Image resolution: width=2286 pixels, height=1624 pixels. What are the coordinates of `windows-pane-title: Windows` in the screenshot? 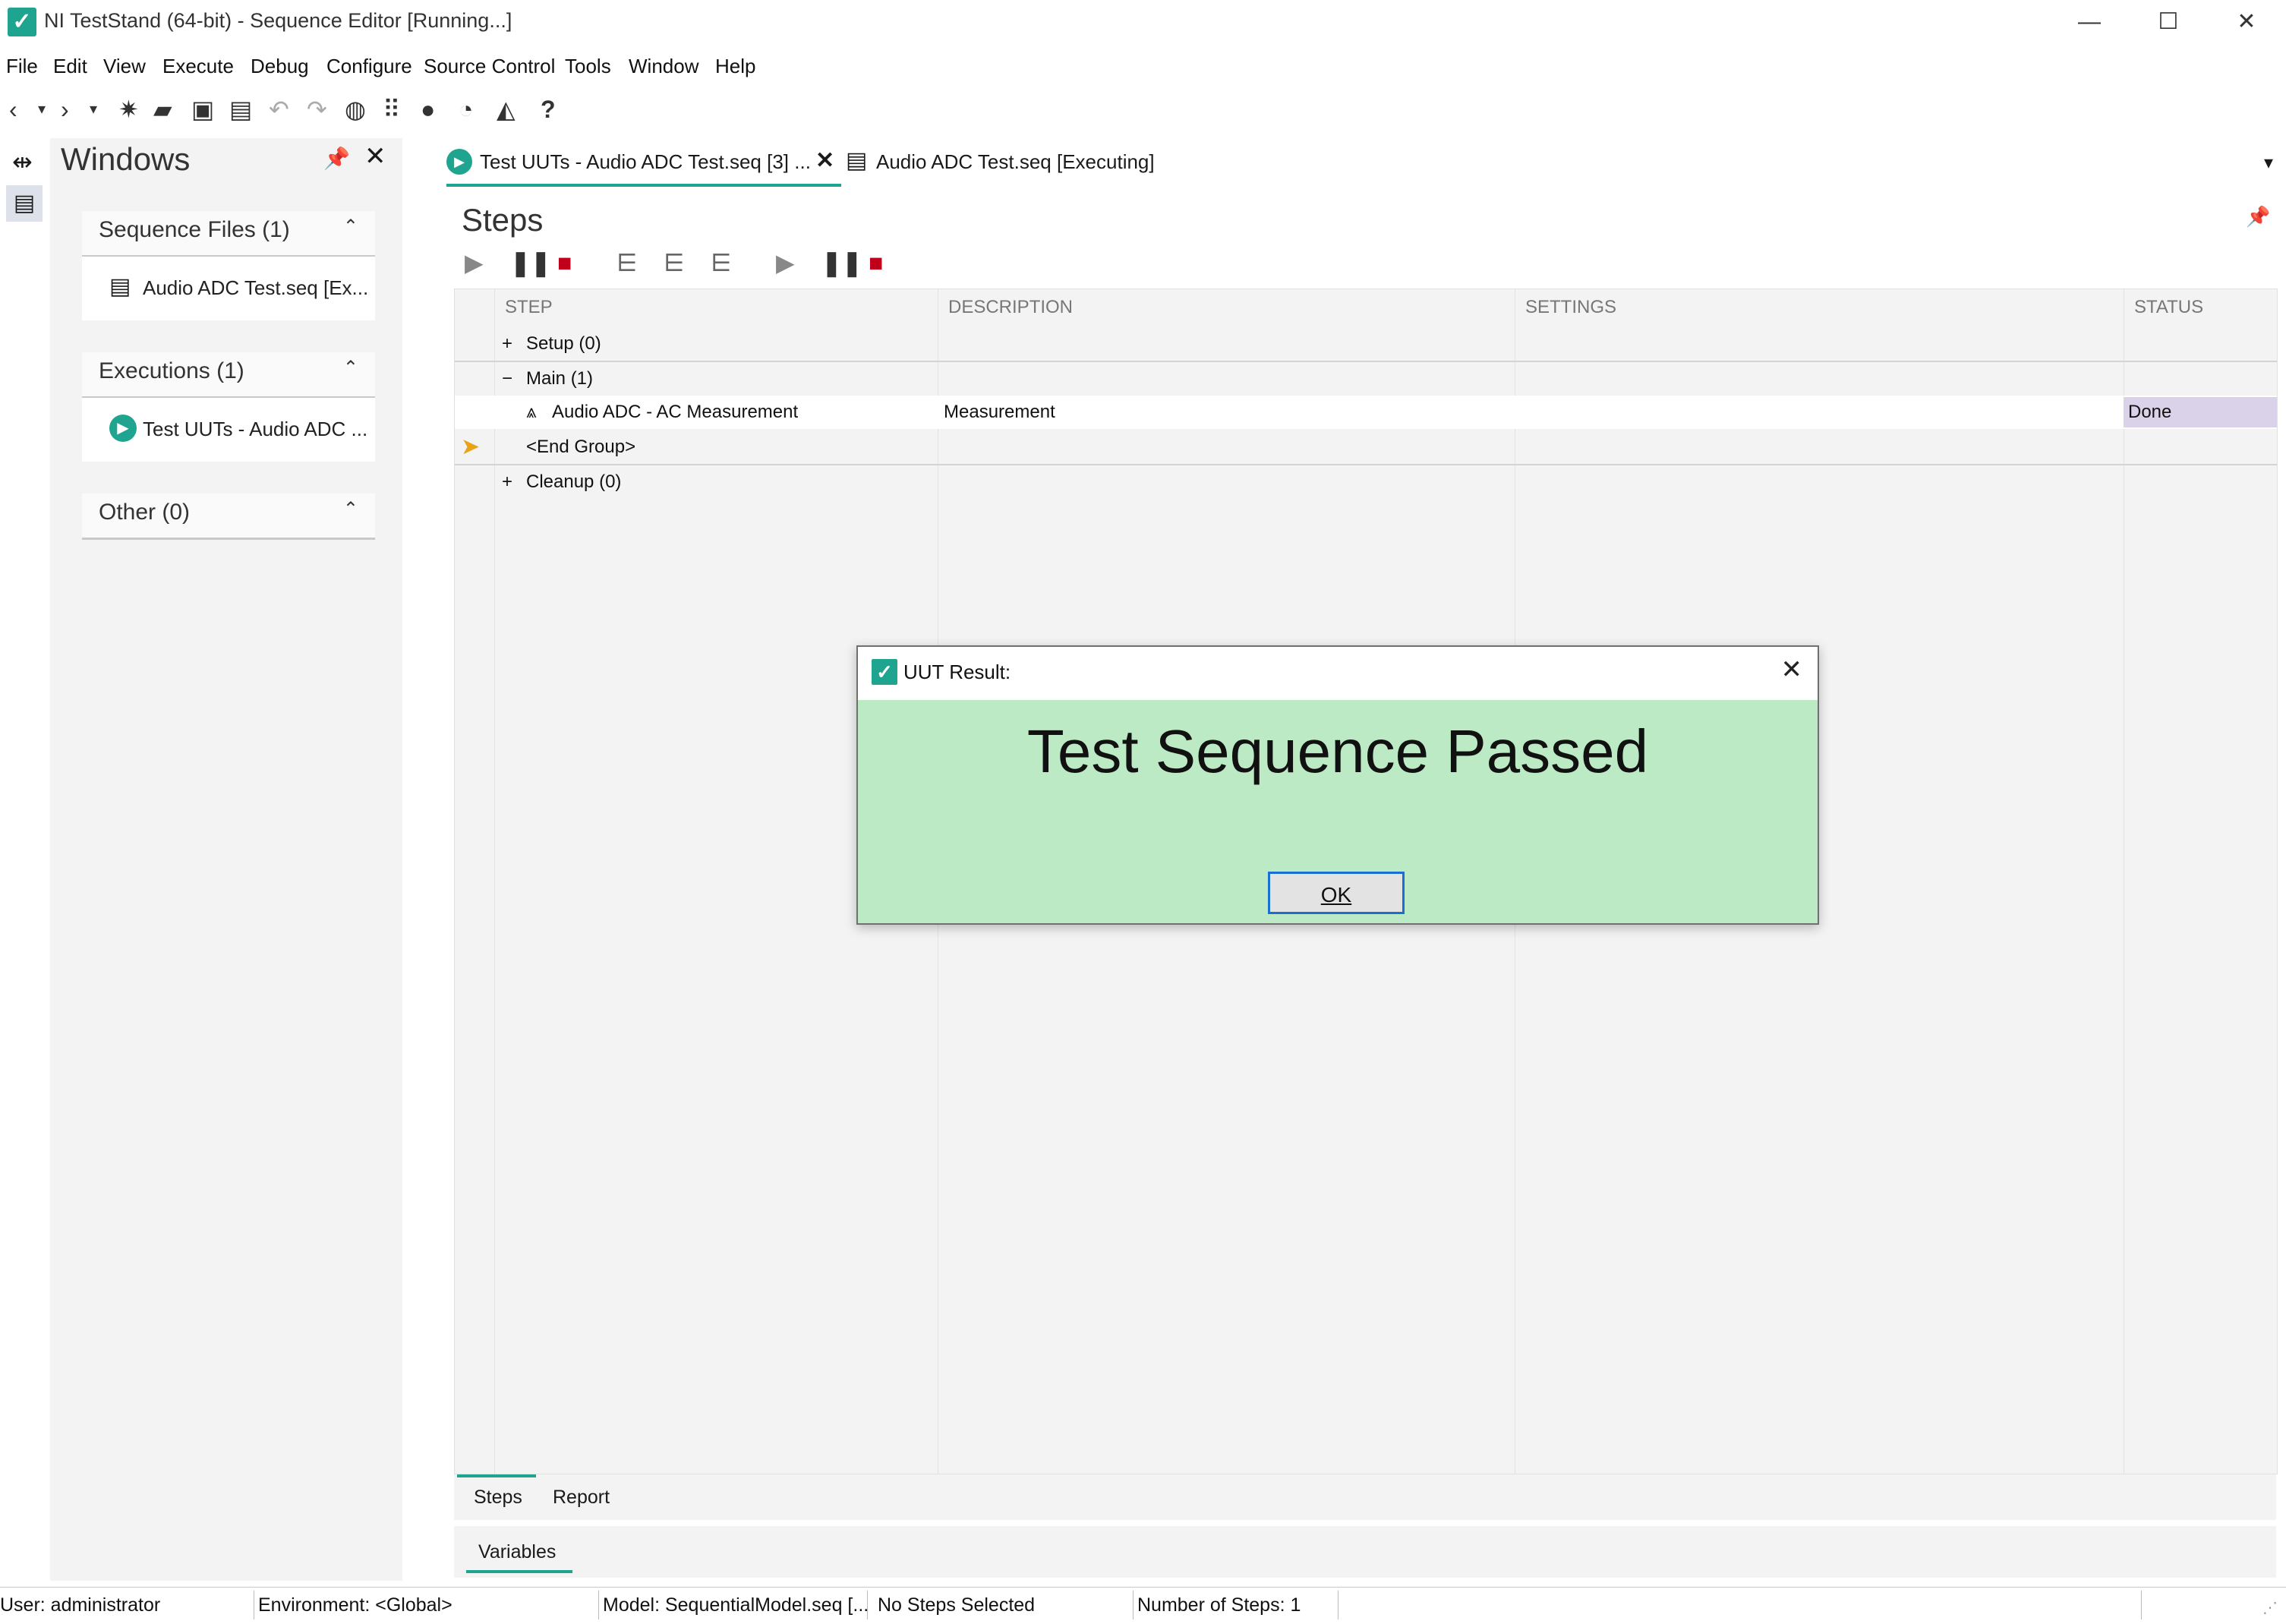 It's located at (126, 159).